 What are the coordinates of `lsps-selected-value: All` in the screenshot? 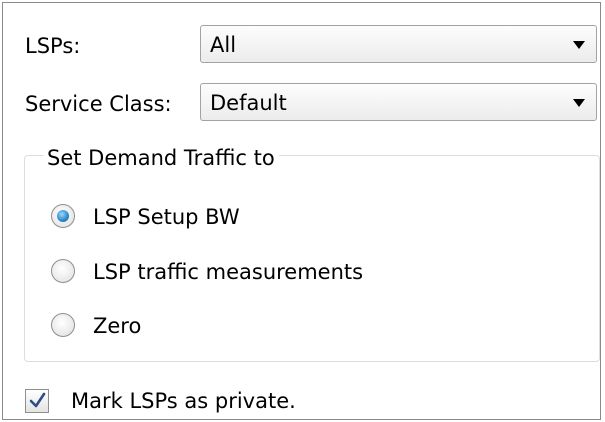 It's located at (223, 45).